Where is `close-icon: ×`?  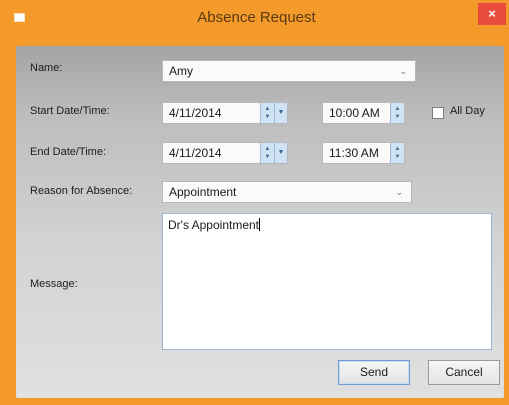
close-icon: × is located at coordinates (492, 13).